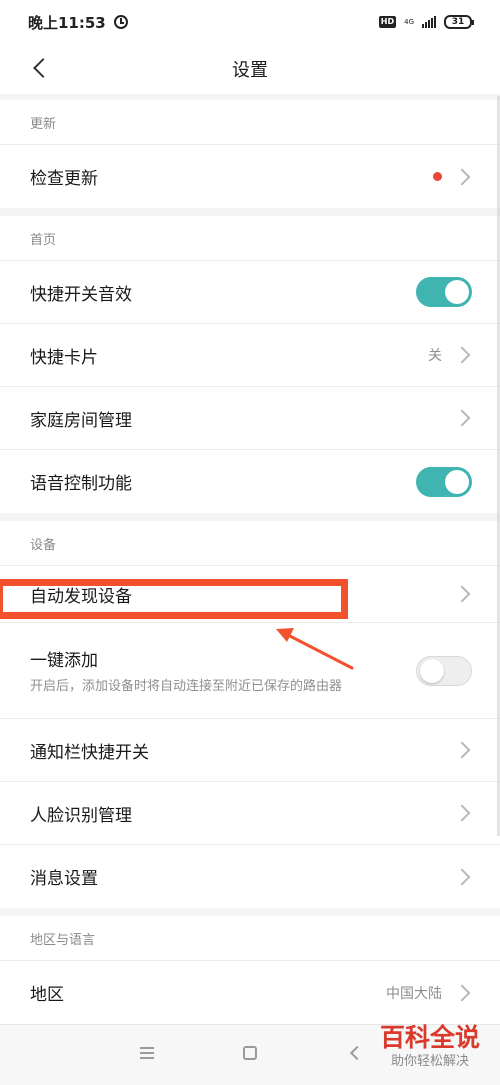 The image size is (500, 1085). Describe the element at coordinates (81, 815) in the screenshot. I see `row-label: 人脸识别管理` at that location.